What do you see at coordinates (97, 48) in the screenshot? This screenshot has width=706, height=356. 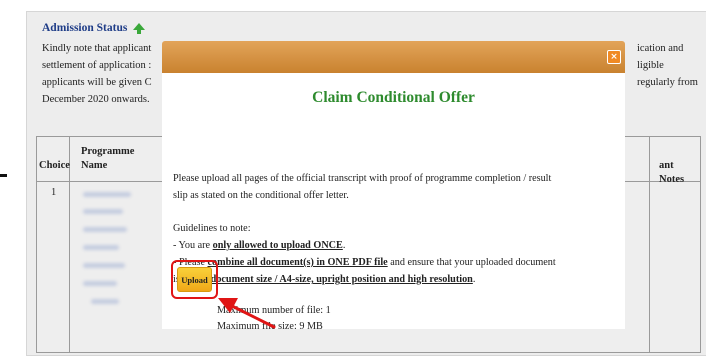 I see `bg-line-1-left: Kindly note that applicant` at bounding box center [97, 48].